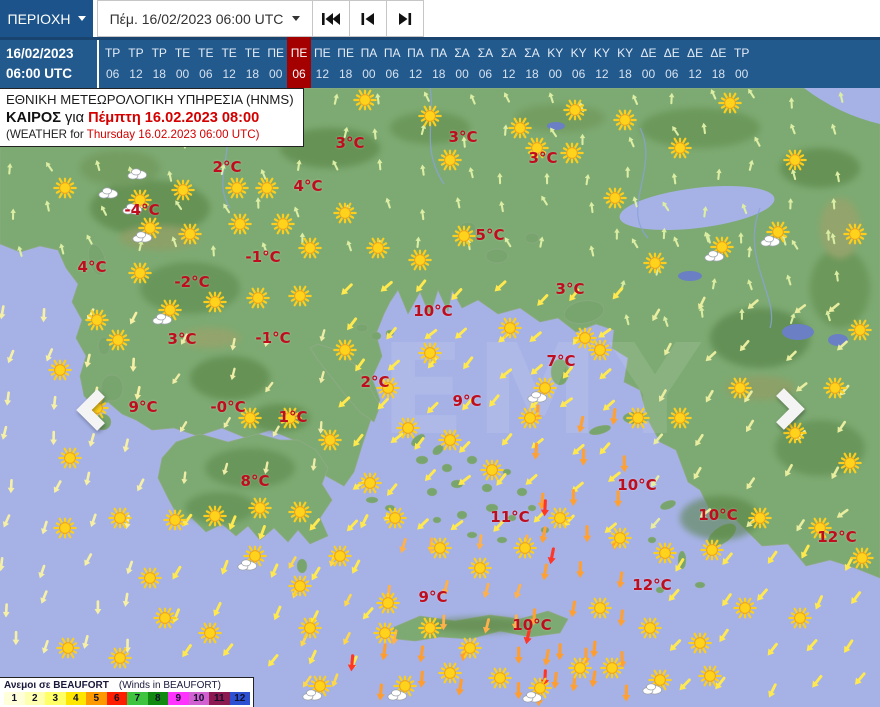  I want to click on timebar-cell: ΔΕ 18, so click(718, 64).